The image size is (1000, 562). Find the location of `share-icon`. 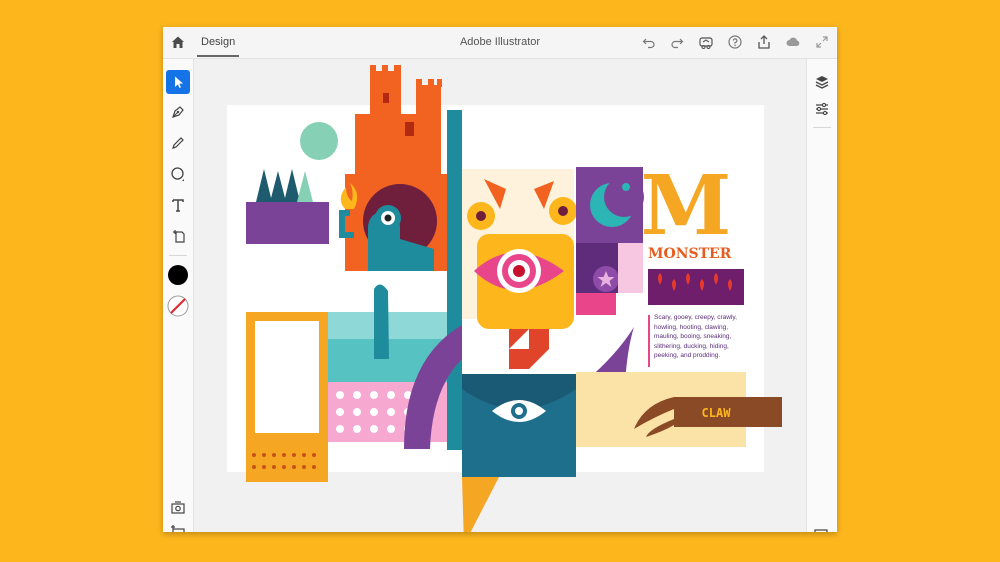

share-icon is located at coordinates (764, 42).